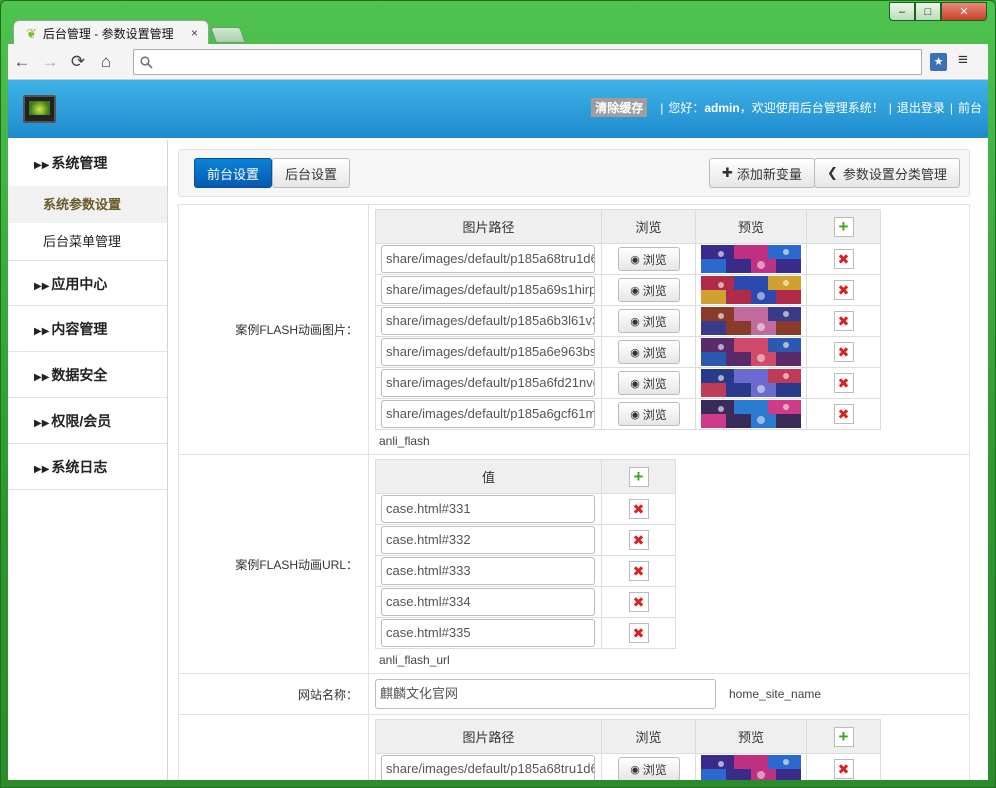 The width and height of the screenshot is (996, 788). I want to click on field-label: 案例FLASH动画图片：, so click(274, 329).